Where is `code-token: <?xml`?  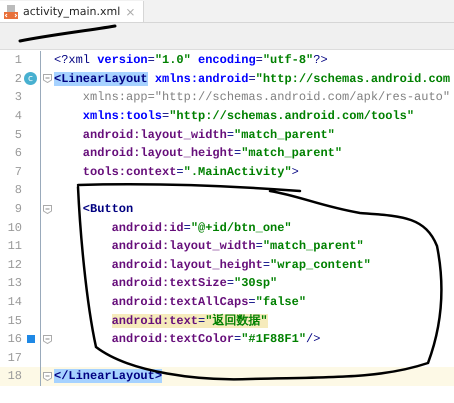 code-token: <?xml is located at coordinates (72, 60).